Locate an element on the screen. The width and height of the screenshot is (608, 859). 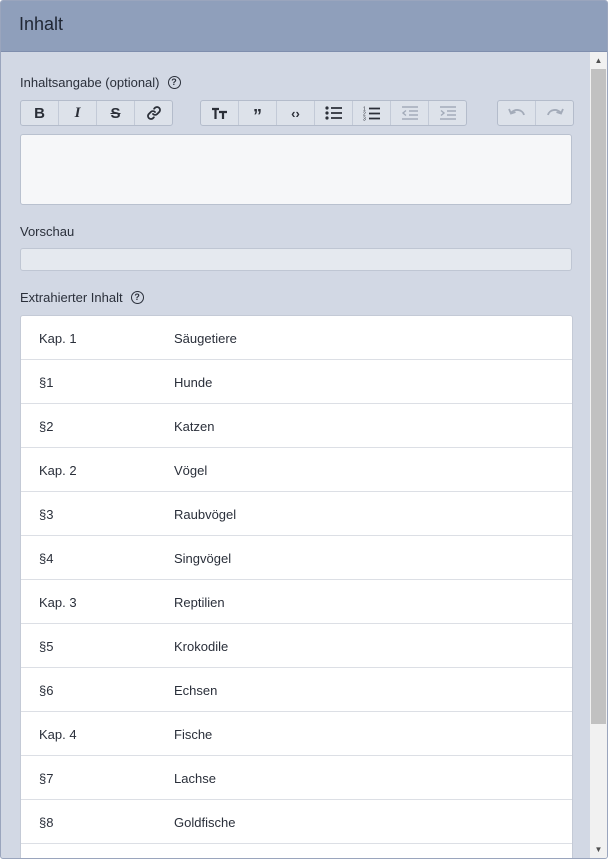
heading-icon is located at coordinates (219, 113).